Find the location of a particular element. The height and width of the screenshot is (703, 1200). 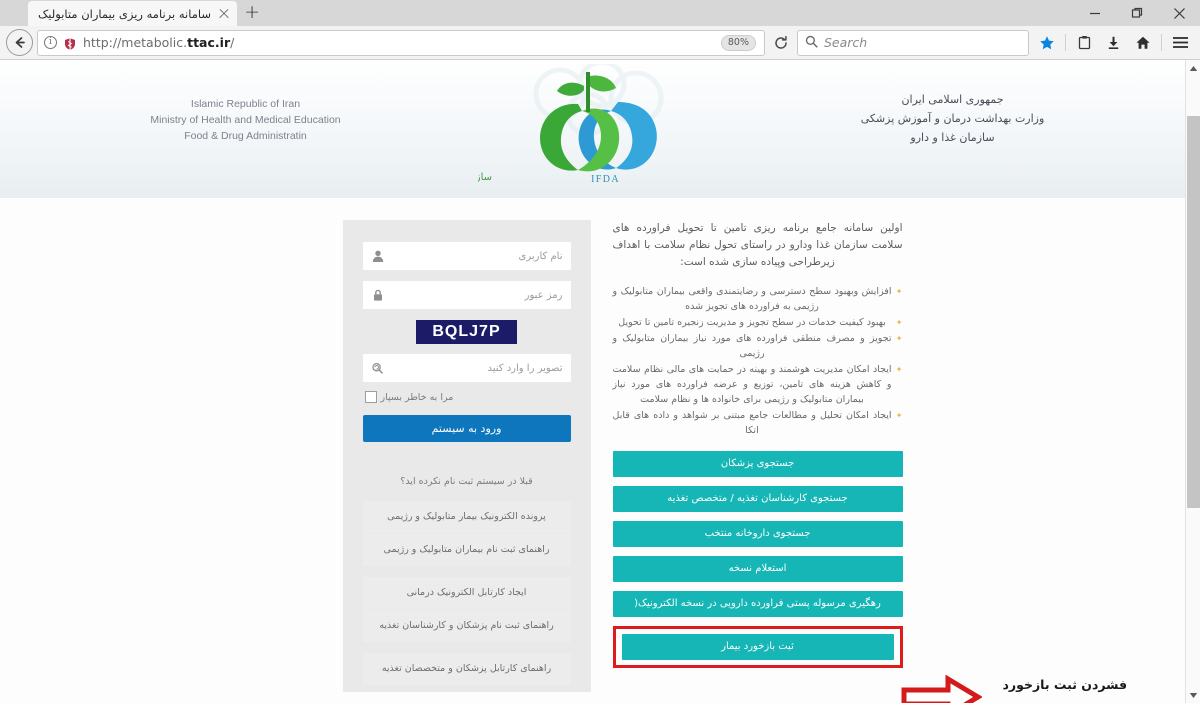

patient-feedback-button: ثبت بازخورد بیمار is located at coordinates (757, 647).